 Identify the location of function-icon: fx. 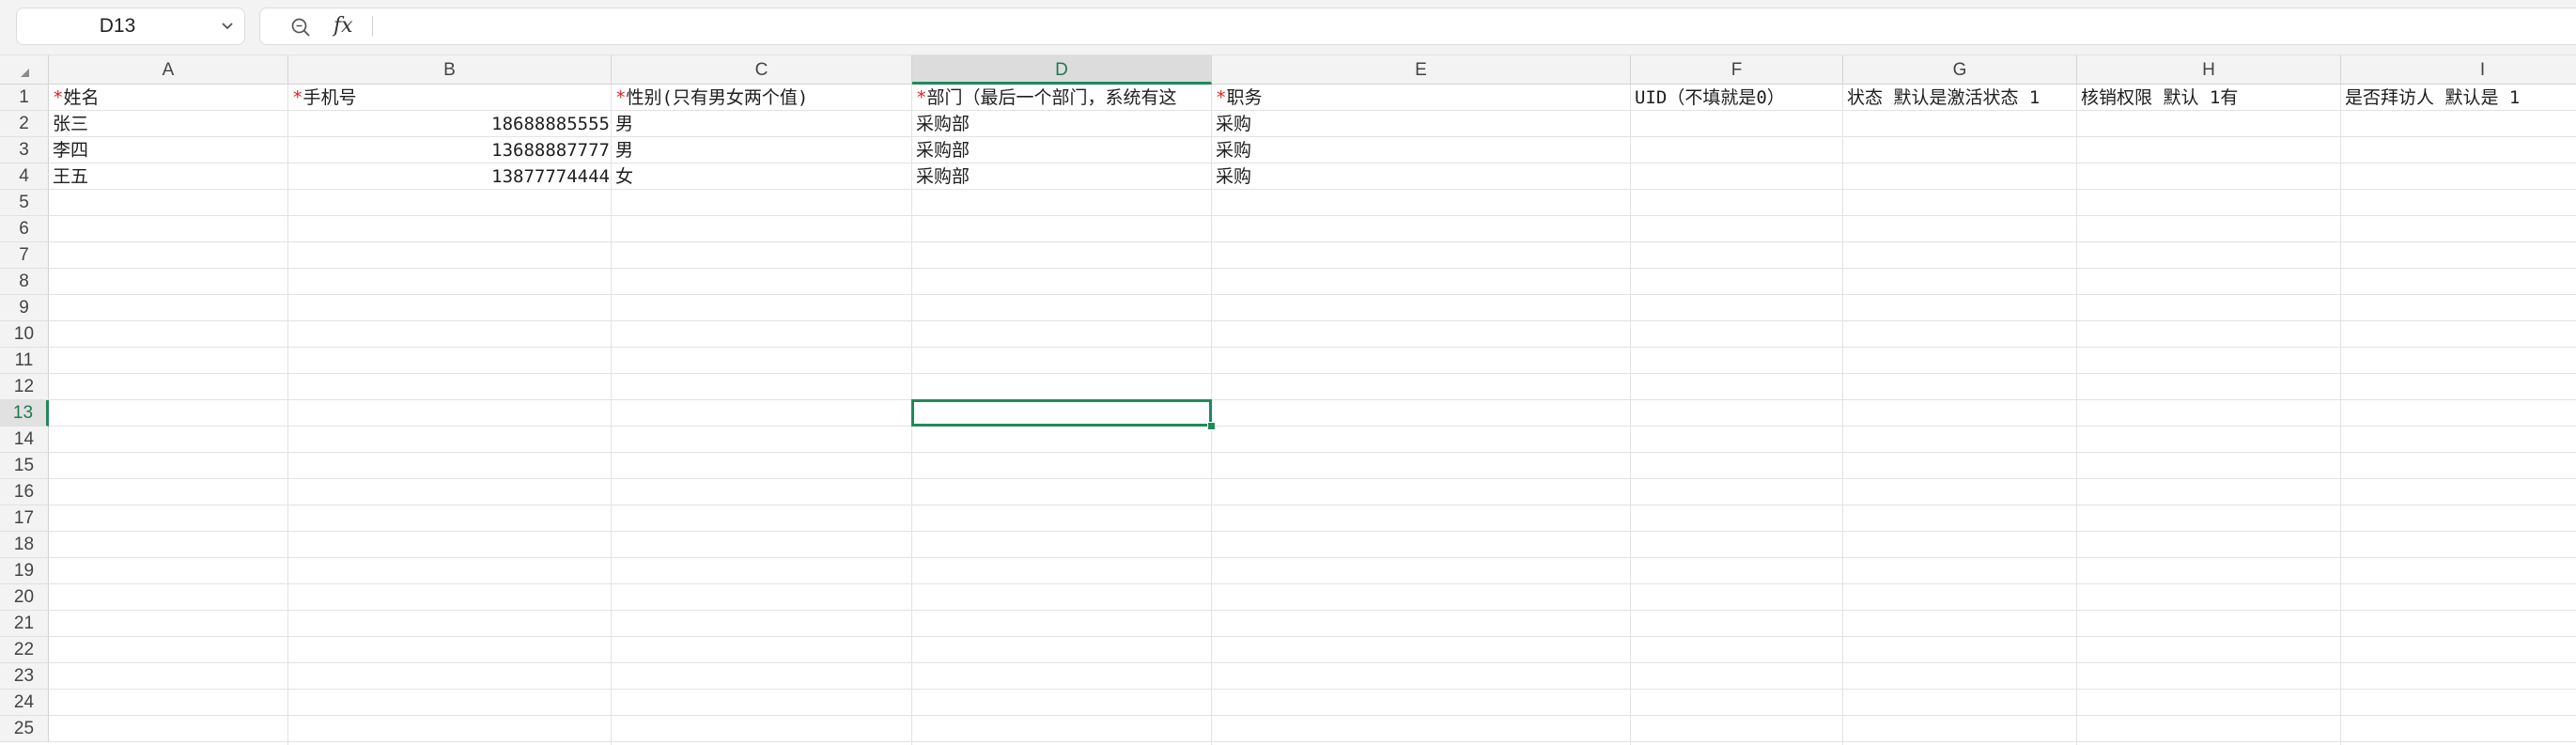
(343, 26).